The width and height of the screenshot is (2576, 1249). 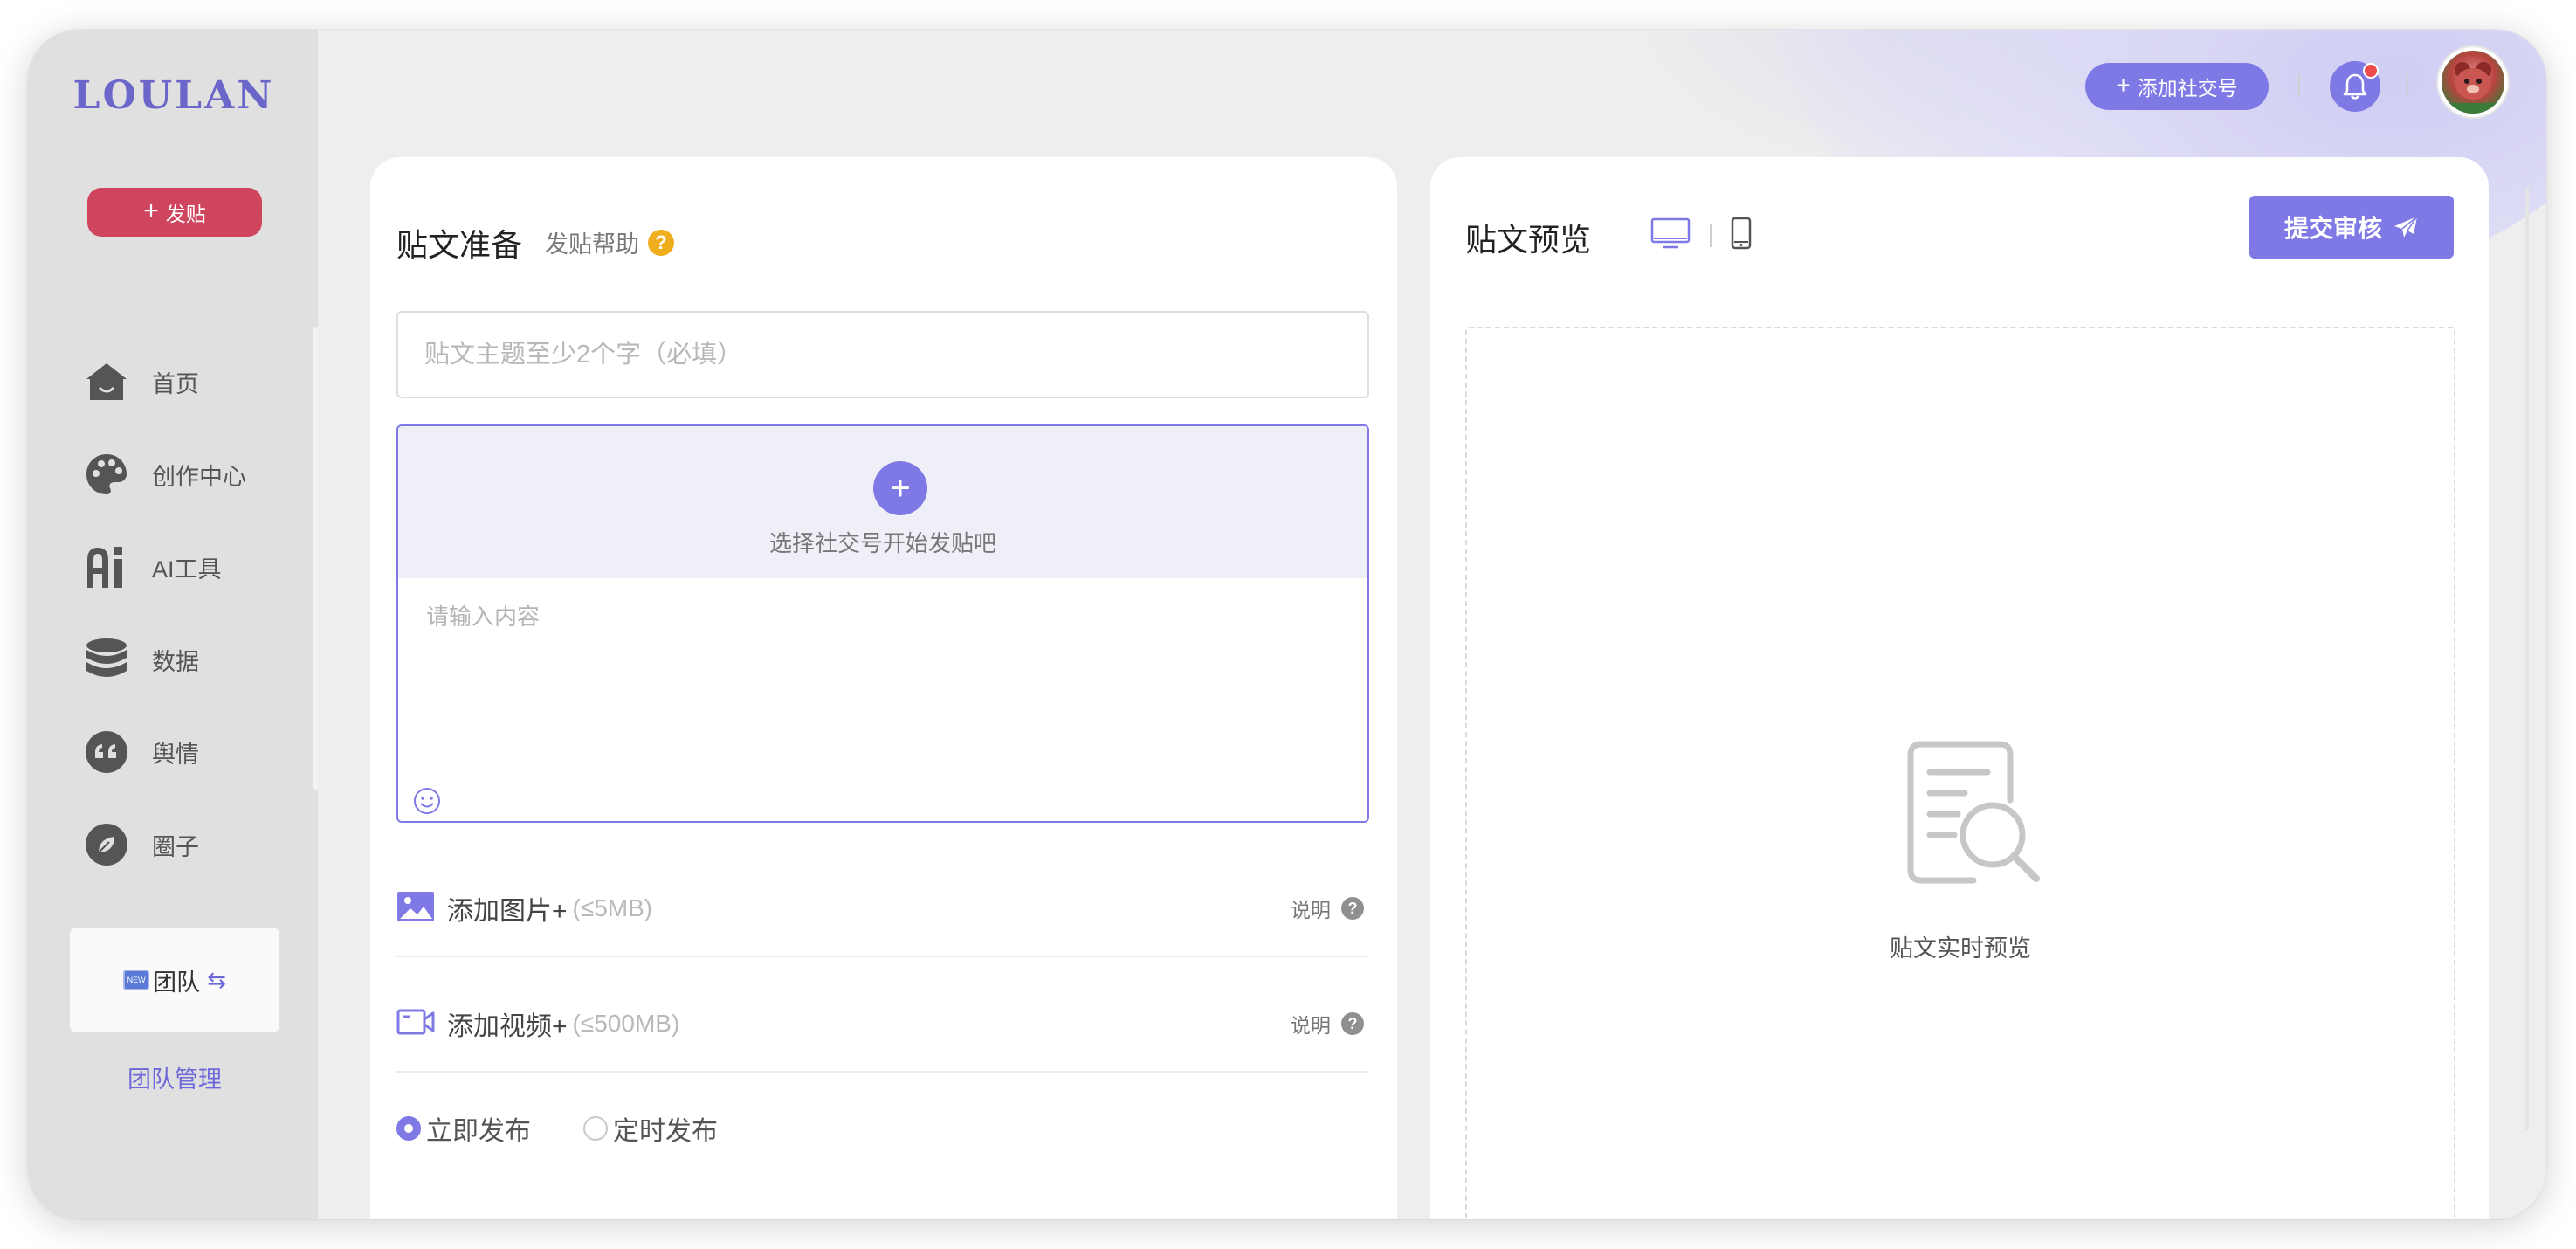 I want to click on content-editor: + 选择社交号开始发贴吧, so click(x=882, y=623).